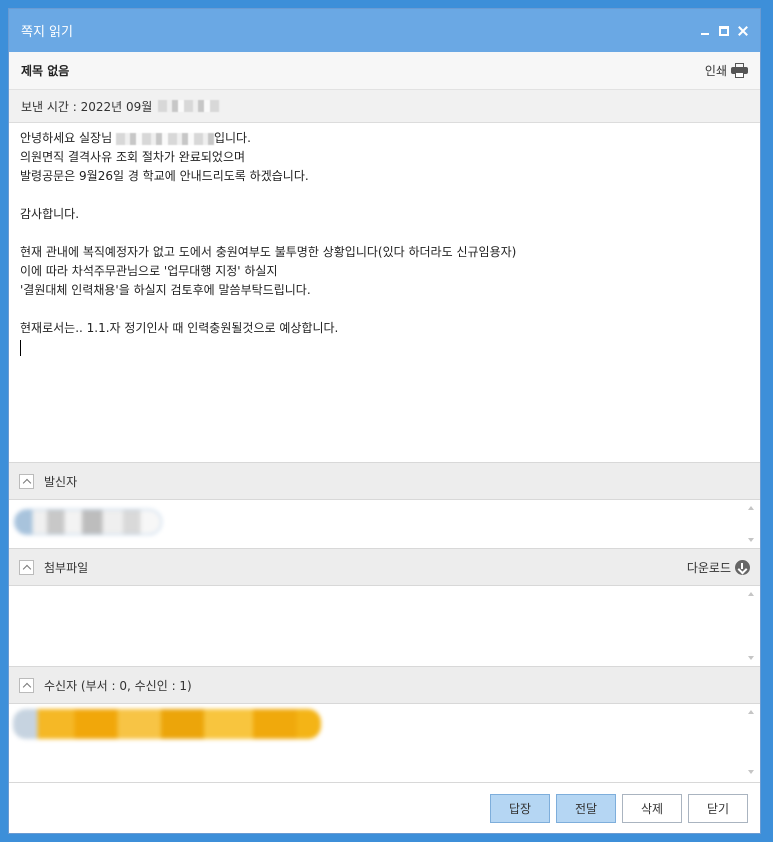 Image resolution: width=773 pixels, height=842 pixels. I want to click on sent-time-row: 보낸 시간 : 2022년 09월, so click(384, 106).